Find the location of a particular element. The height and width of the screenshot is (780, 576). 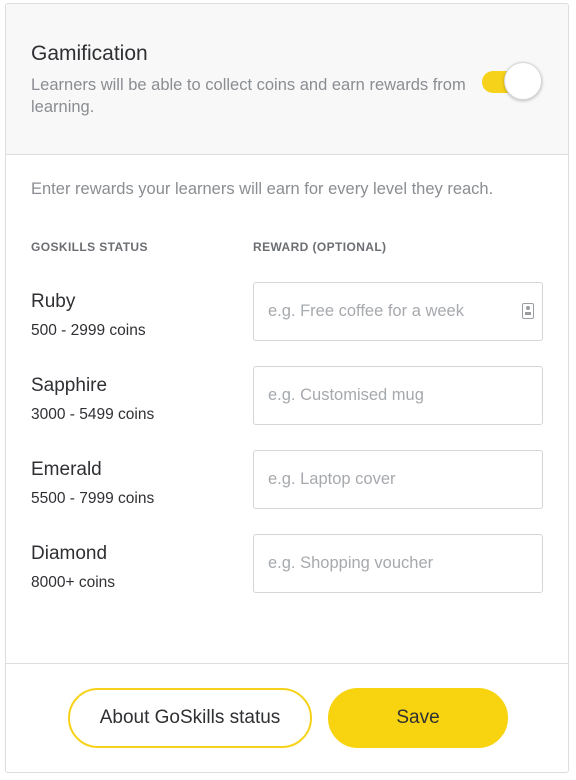

level-coins: 500 - 2999 coins is located at coordinates (88, 330).